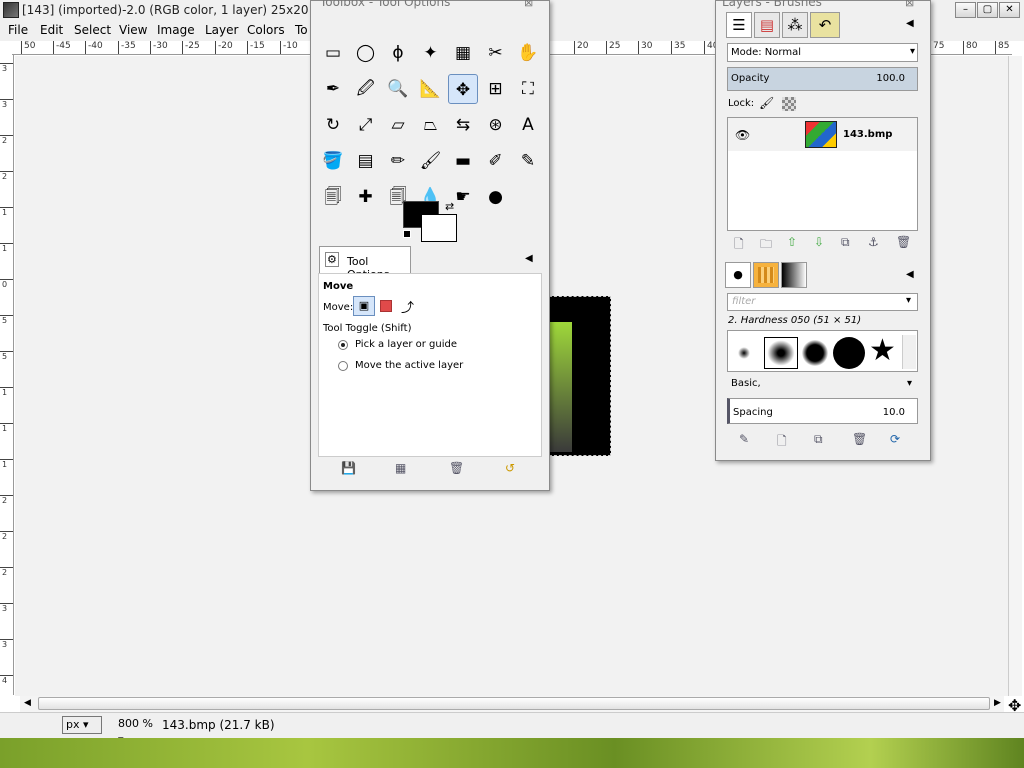 The width and height of the screenshot is (1024, 768). What do you see at coordinates (909, 4) in the screenshot?
I see `layers-close-icon: ⊠` at bounding box center [909, 4].